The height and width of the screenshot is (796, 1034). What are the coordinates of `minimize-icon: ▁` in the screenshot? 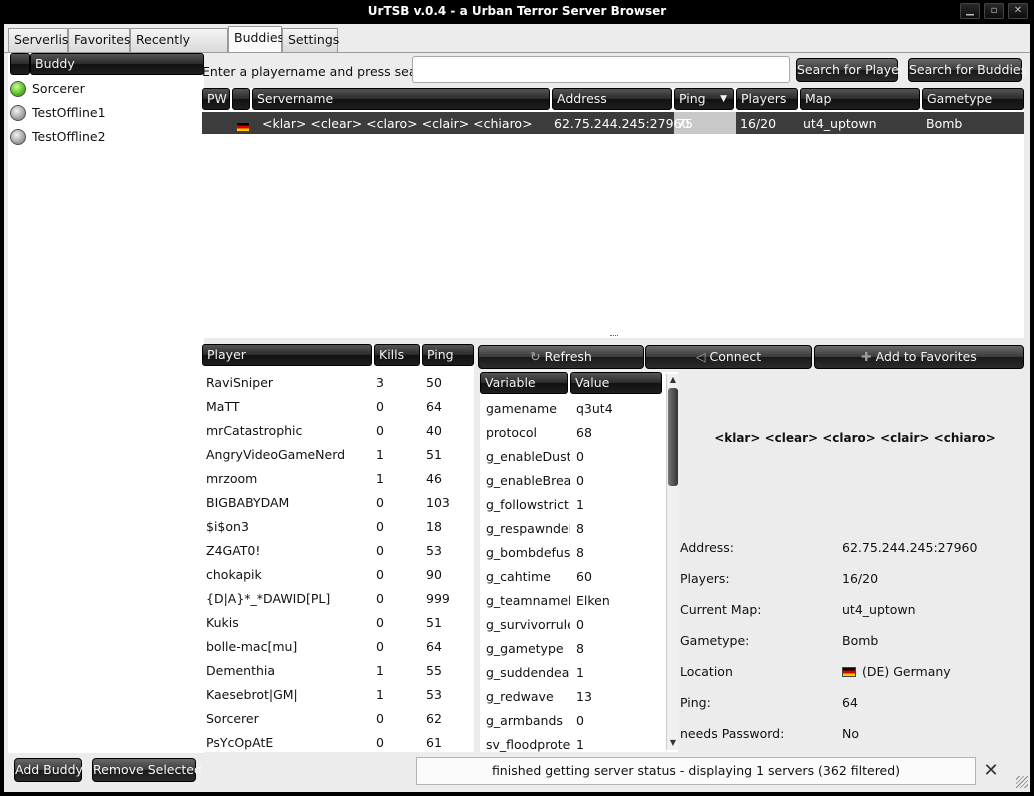 It's located at (970, 11).